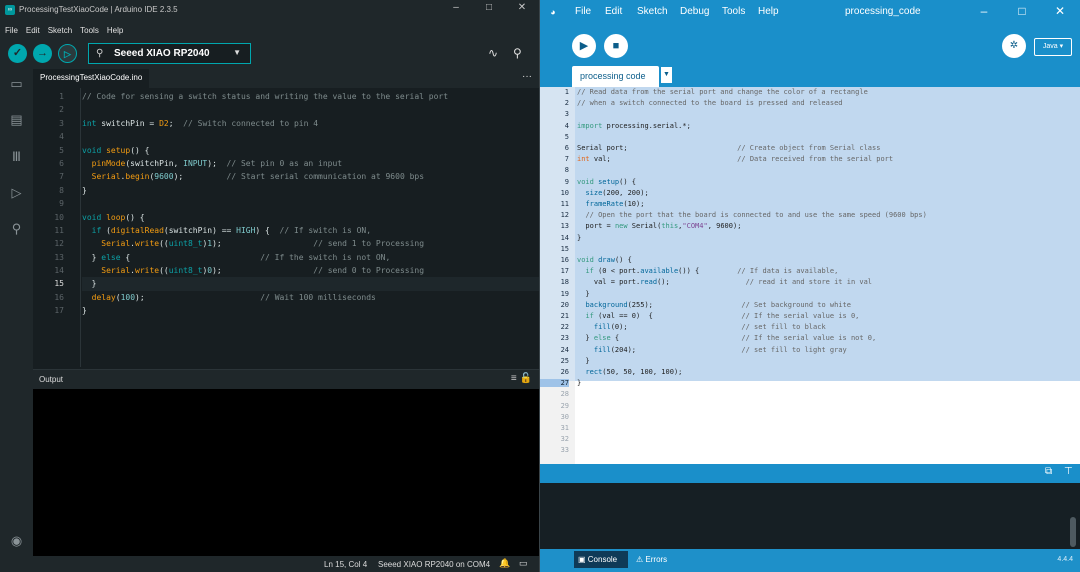  What do you see at coordinates (526, 378) in the screenshot?
I see `lock-icon: 🔓` at bounding box center [526, 378].